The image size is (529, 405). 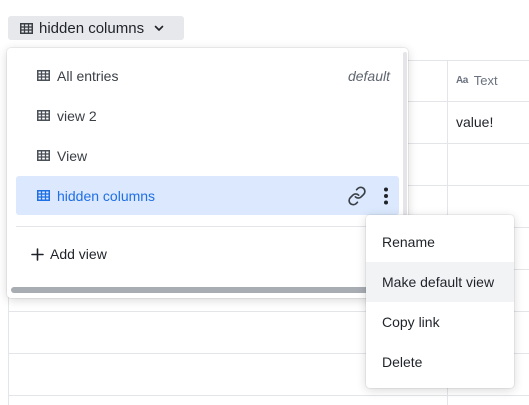 I want to click on menu-item-copy-link: Copy link, so click(x=440, y=322).